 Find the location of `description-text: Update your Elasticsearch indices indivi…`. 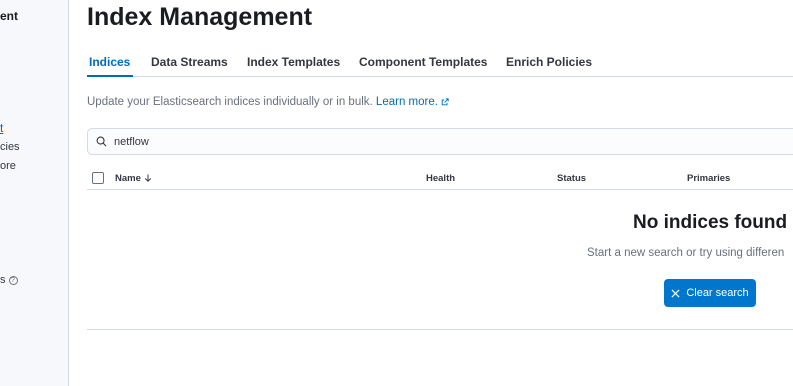

description-text: Update your Elasticsearch indices indivi… is located at coordinates (231, 102).